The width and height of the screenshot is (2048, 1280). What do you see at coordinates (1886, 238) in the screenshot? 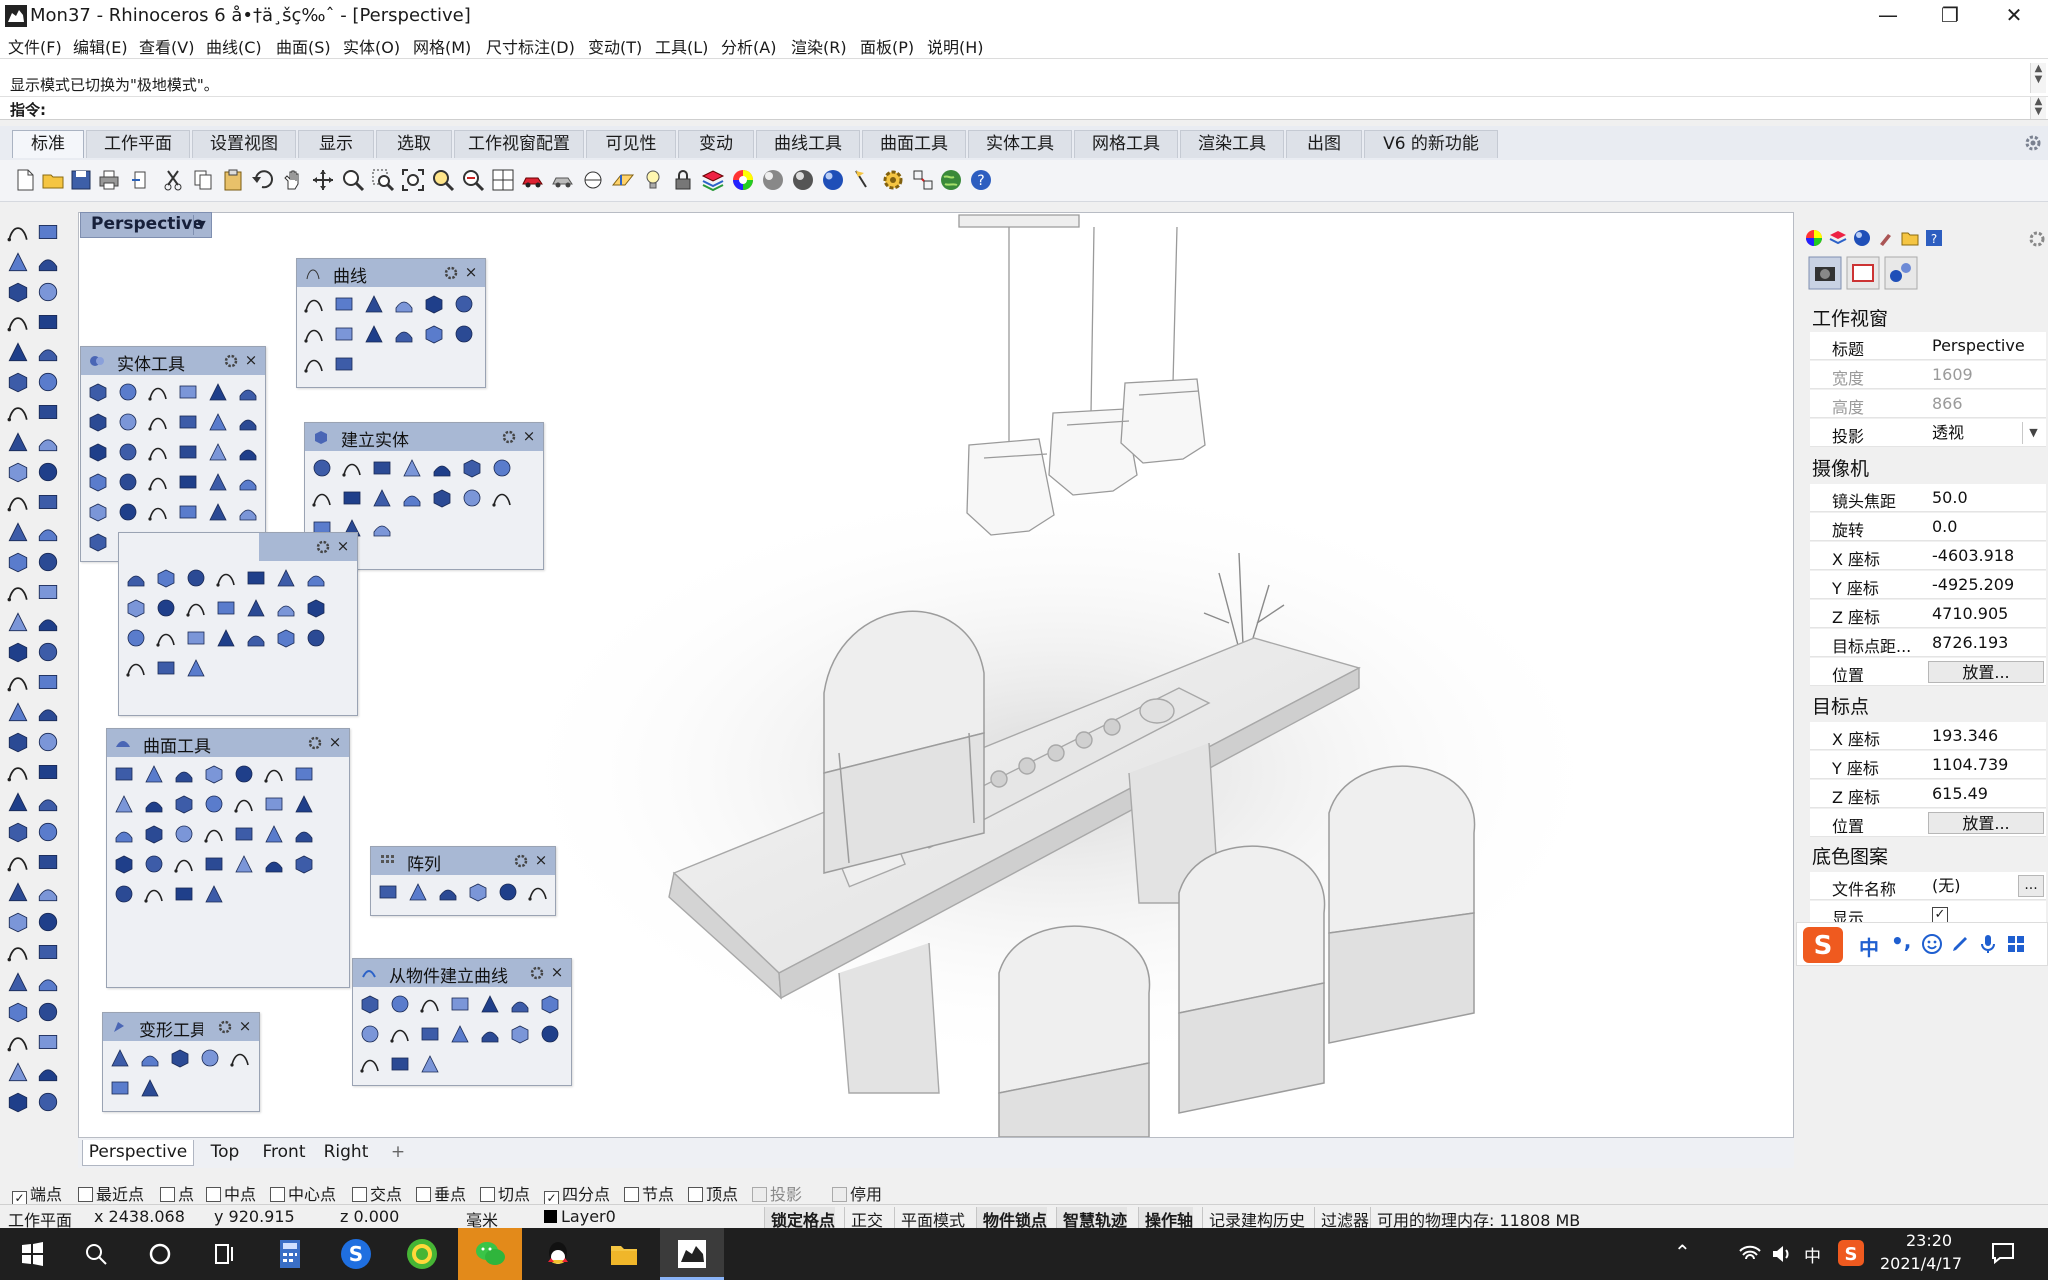
I see `paint-brush-icon` at bounding box center [1886, 238].